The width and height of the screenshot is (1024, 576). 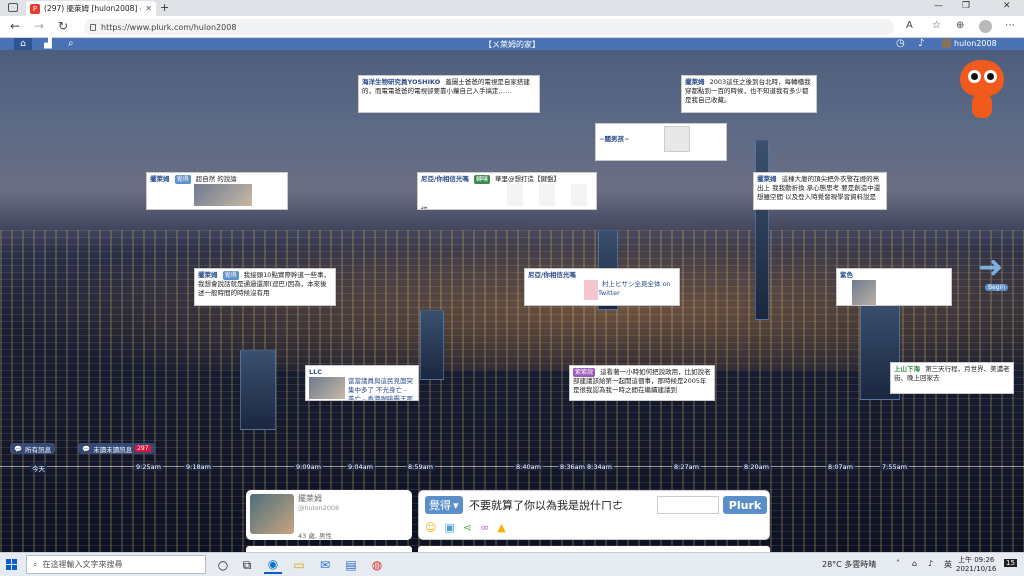 I want to click on timeline-label: 8:20am, so click(x=756, y=467).